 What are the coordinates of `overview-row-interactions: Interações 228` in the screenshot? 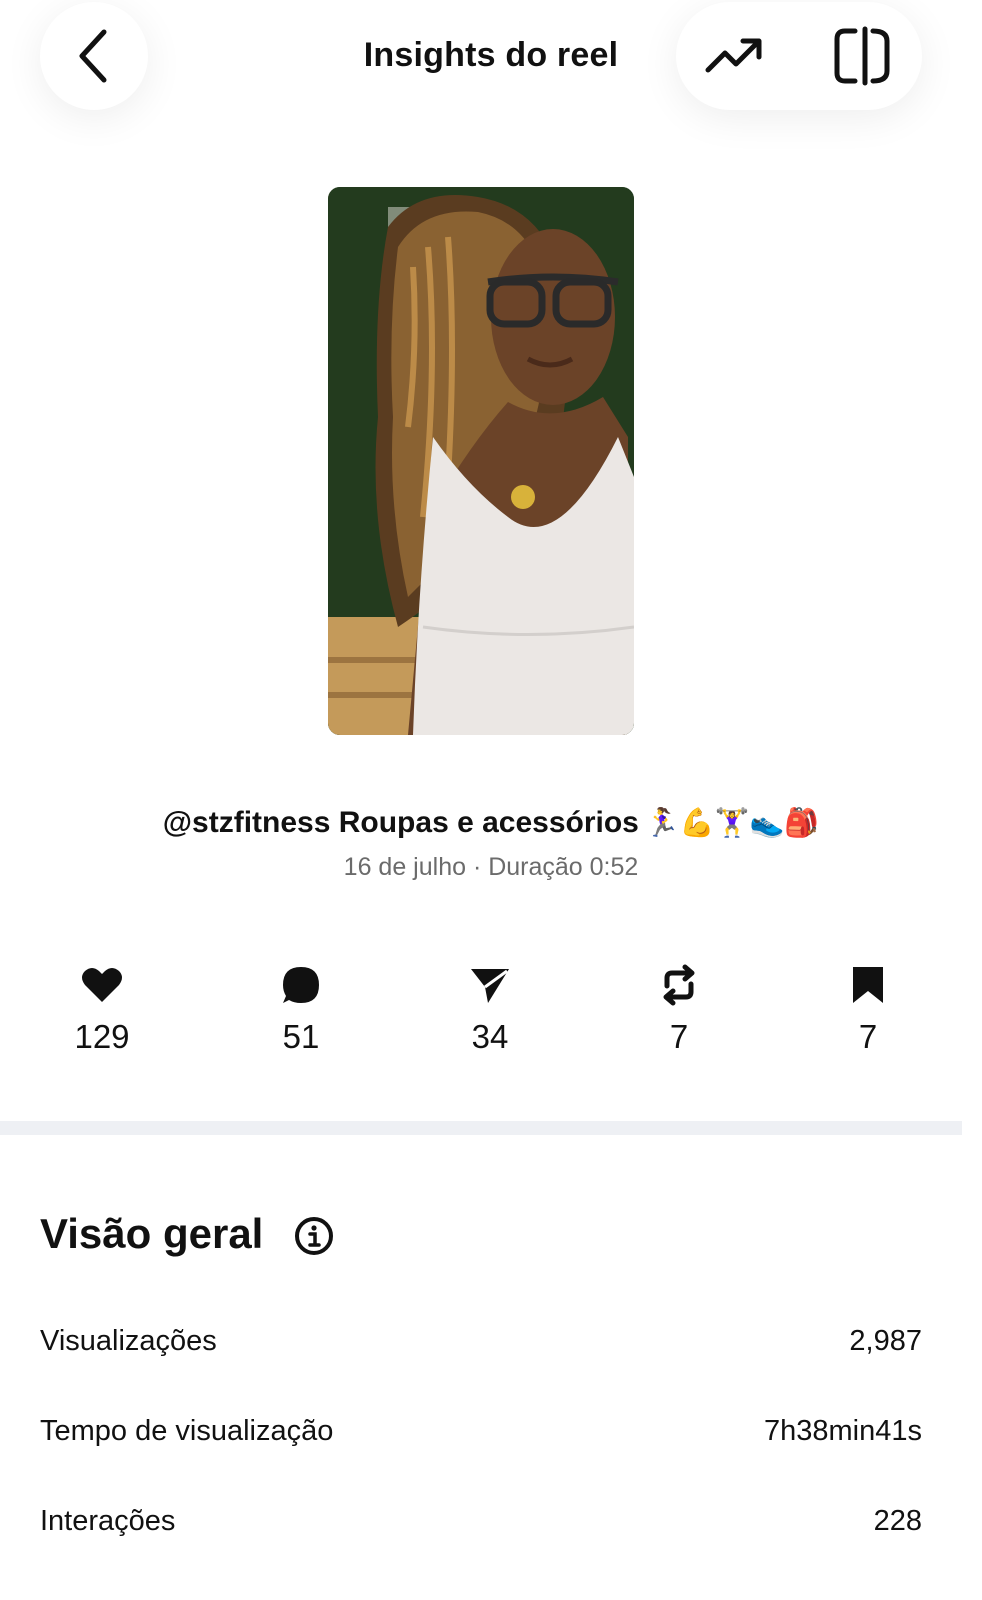 It's located at (481, 1530).